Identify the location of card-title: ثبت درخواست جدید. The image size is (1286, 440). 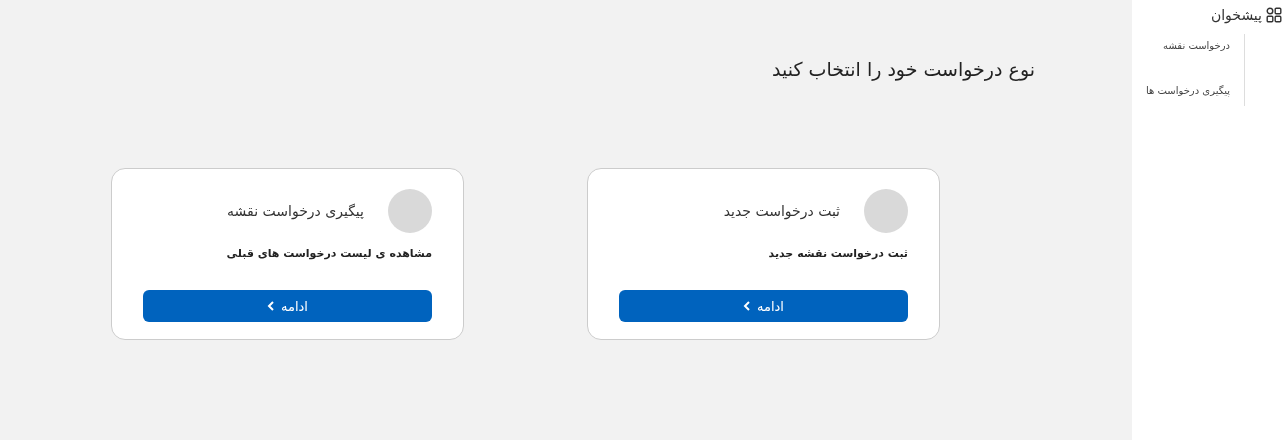
(781, 211).